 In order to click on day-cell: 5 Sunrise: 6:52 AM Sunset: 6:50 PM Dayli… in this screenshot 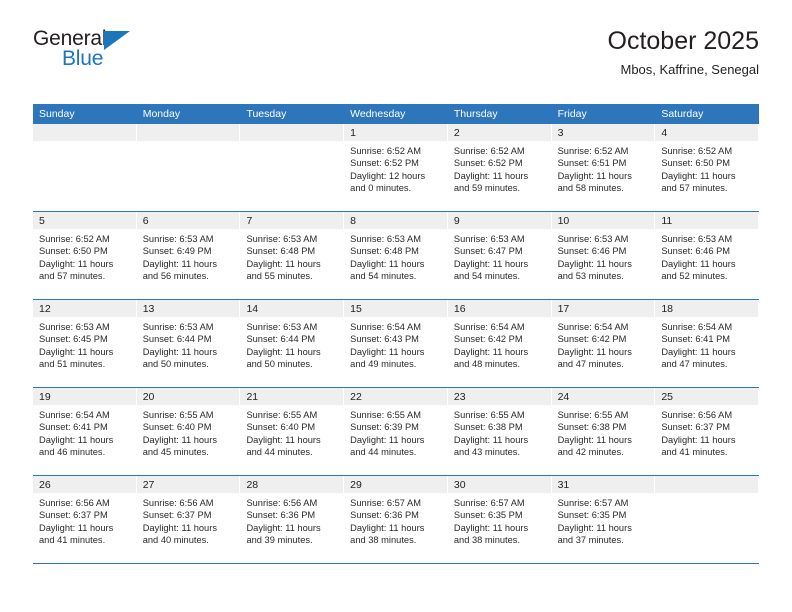, I will do `click(85, 255)`.